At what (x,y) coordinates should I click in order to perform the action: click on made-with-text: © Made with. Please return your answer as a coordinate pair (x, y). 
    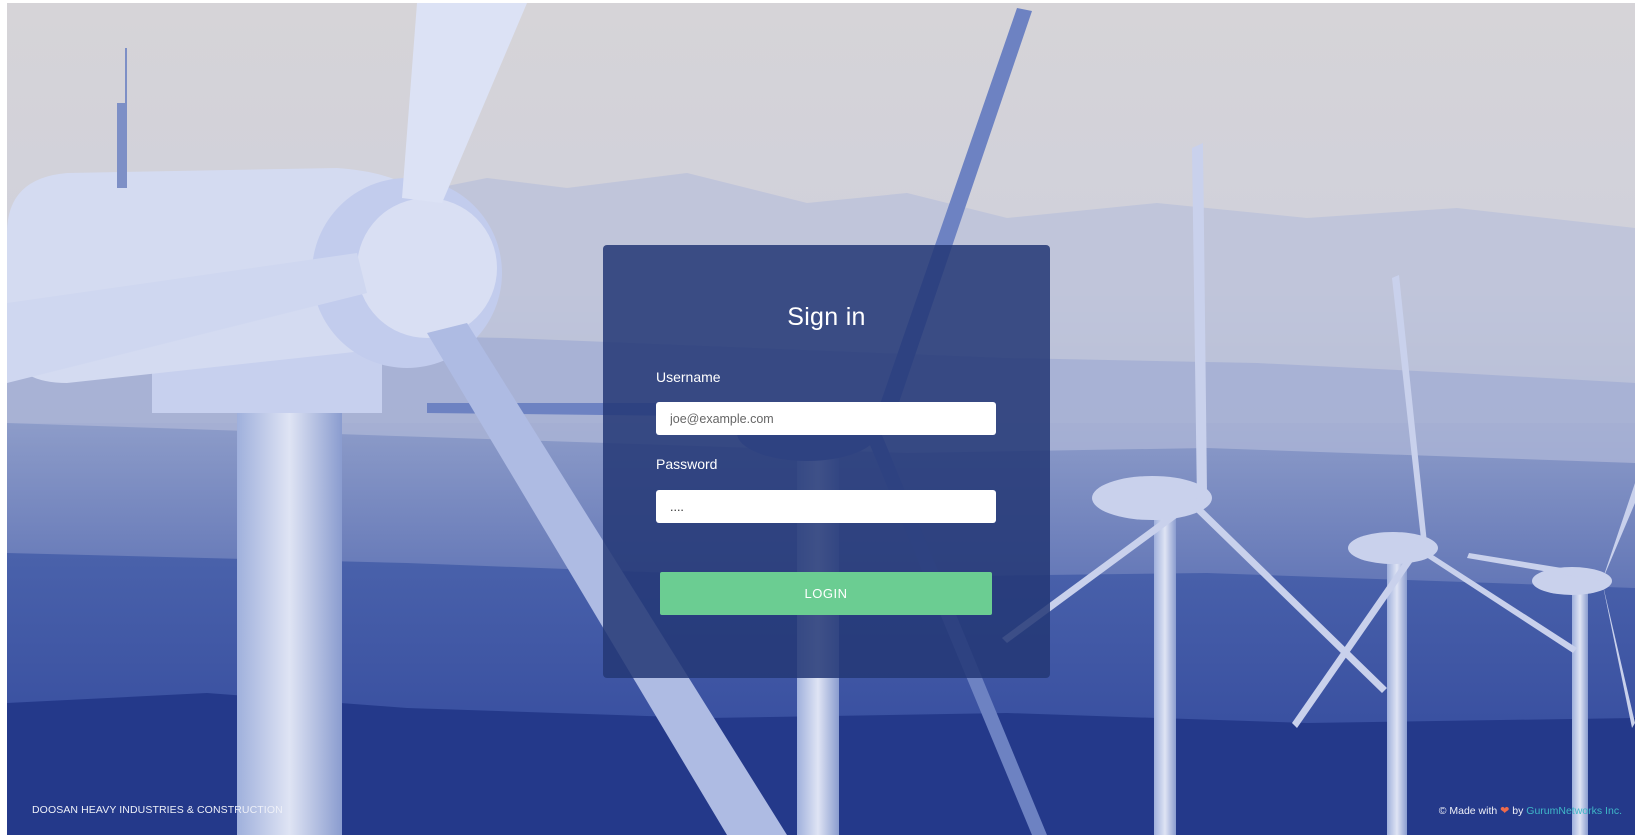
    Looking at the image, I should click on (1468, 811).